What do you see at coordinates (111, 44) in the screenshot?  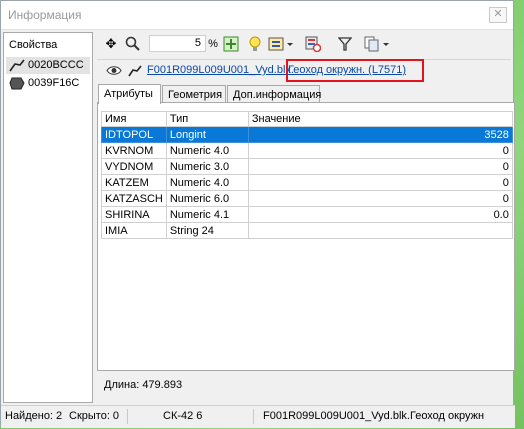 I see `pan-icon: ✥` at bounding box center [111, 44].